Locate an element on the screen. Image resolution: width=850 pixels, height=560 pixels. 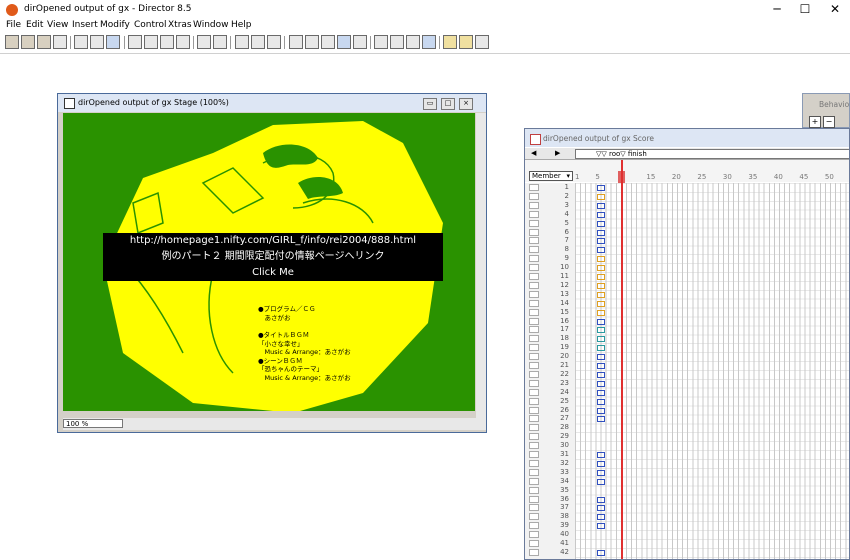
click-me-label: Click Me is located at coordinates (273, 273).